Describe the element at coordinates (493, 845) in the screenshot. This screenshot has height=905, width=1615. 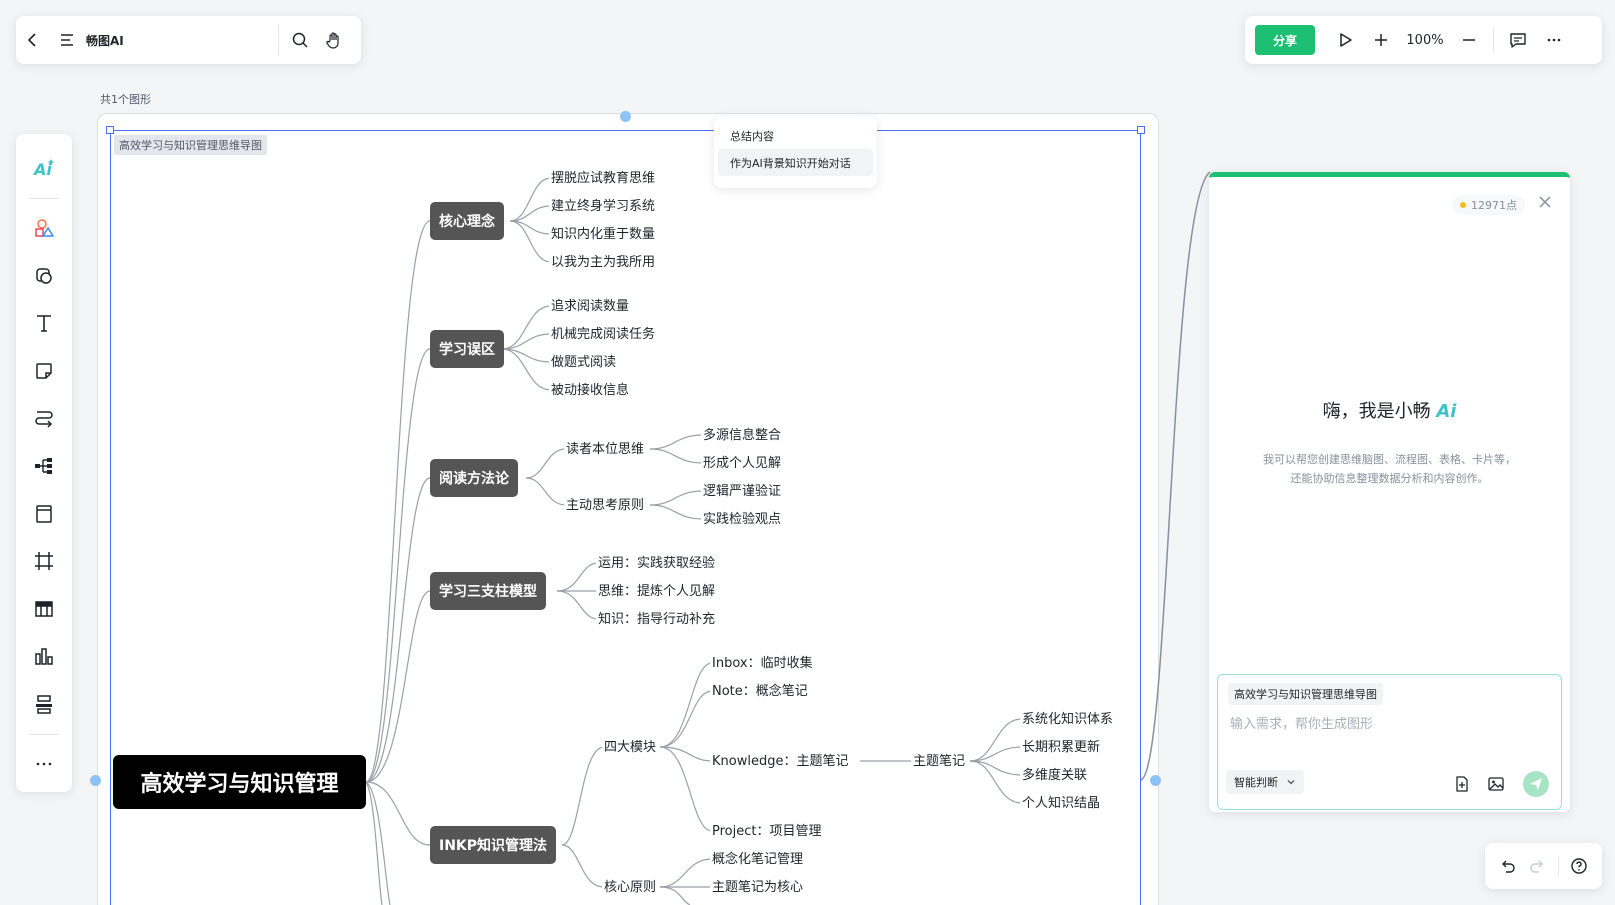
I see `branch-node: INKP知识管理法` at that location.